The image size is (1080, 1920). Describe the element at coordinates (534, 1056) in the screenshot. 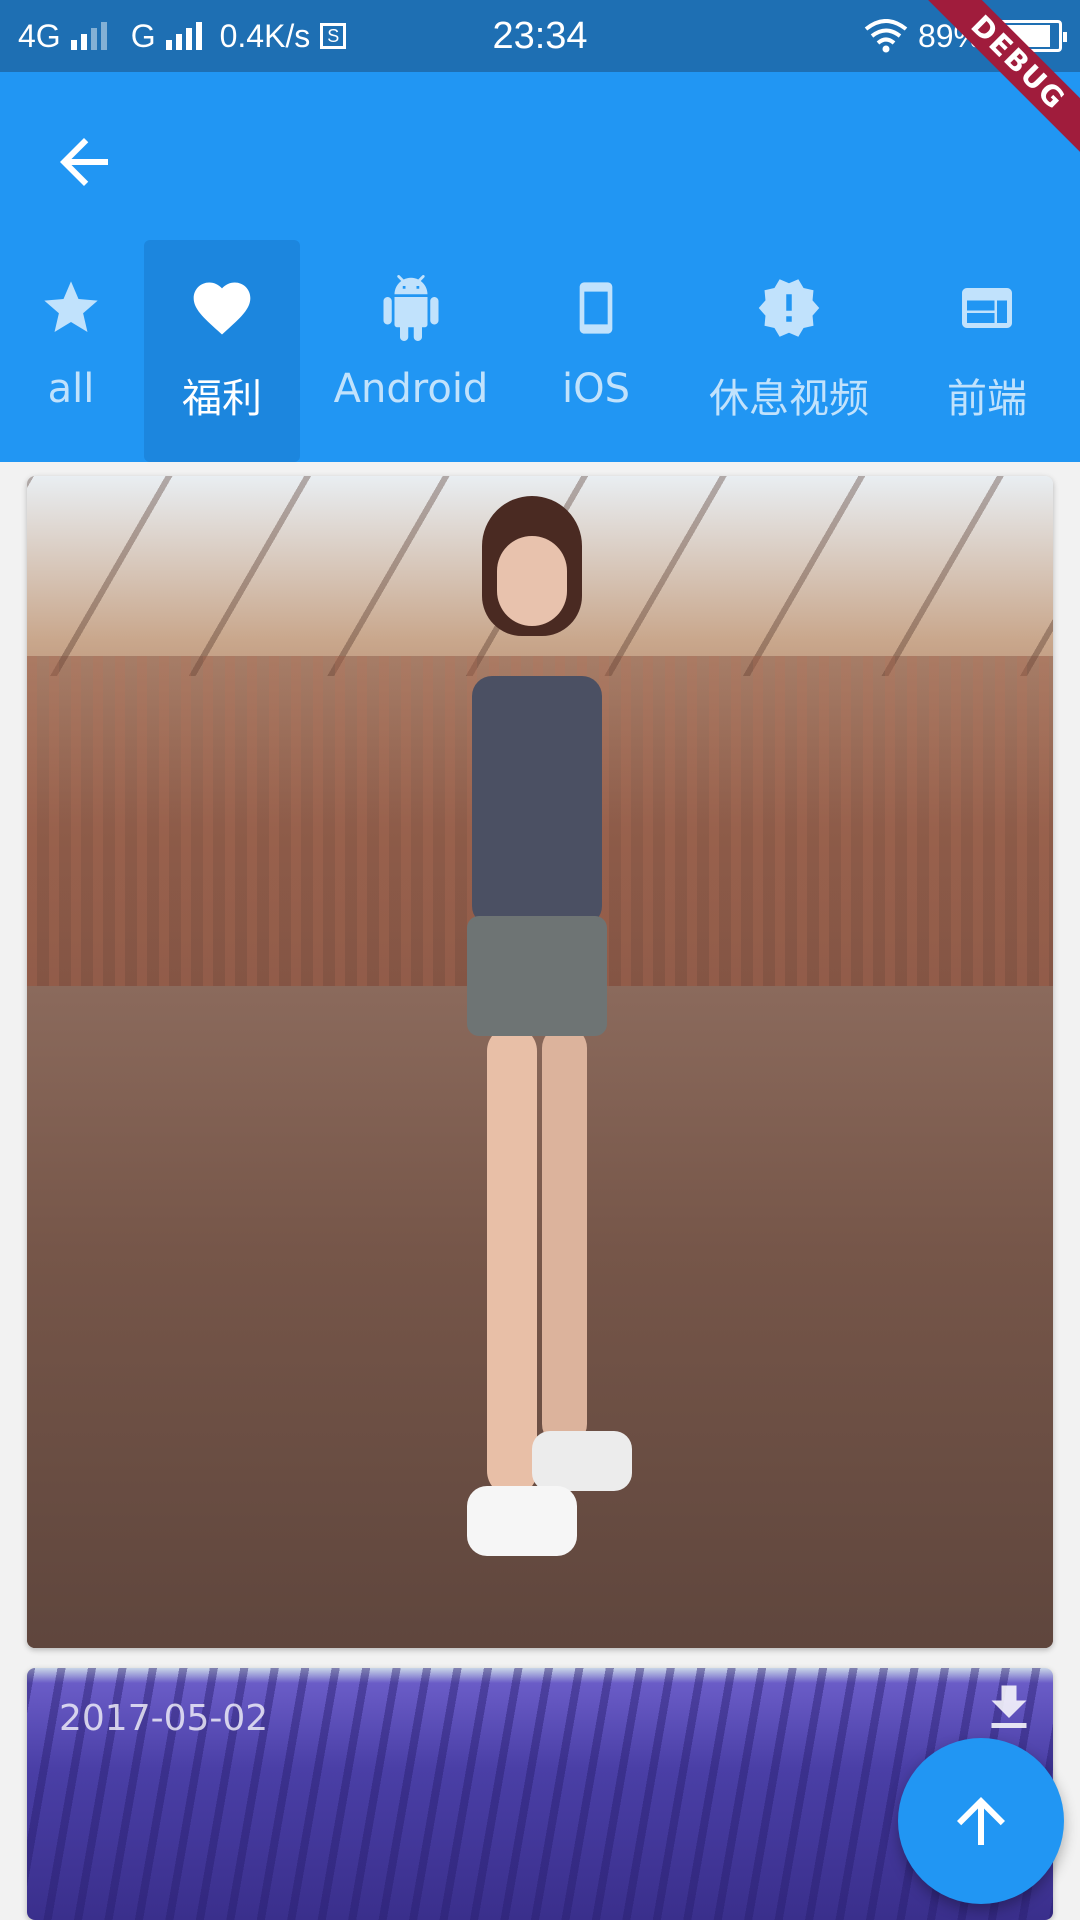

I see `photo-subject` at that location.